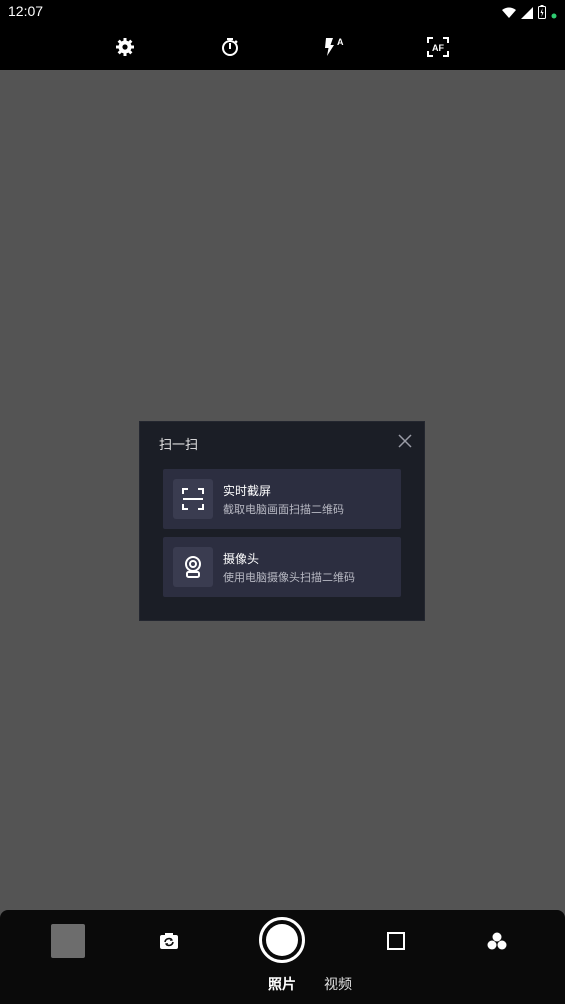 Image resolution: width=565 pixels, height=1004 pixels. Describe the element at coordinates (125, 47) in the screenshot. I see `settings-icon` at that location.